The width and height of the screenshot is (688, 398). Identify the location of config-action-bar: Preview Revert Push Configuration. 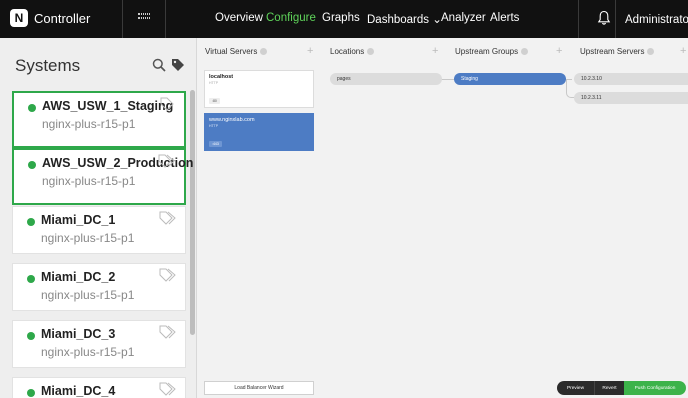
(621, 388).